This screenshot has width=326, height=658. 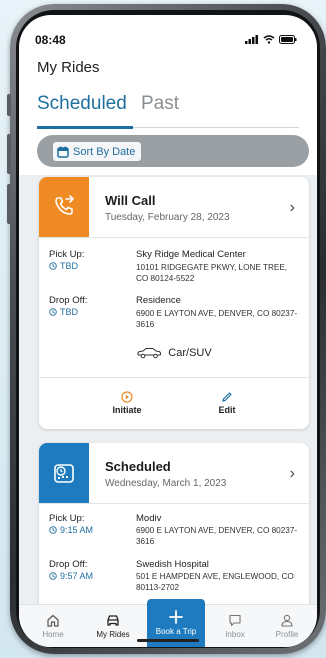 I want to click on edit-label: Edit, so click(x=227, y=410).